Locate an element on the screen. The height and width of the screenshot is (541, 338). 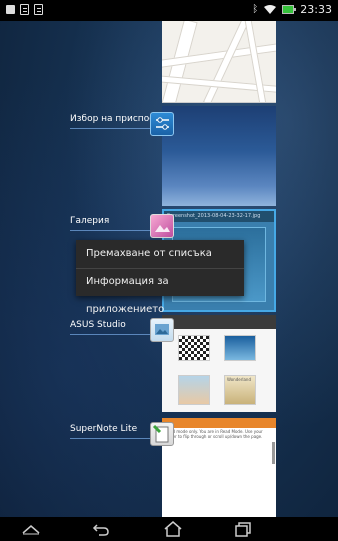
gallery-thumb-title: Screenshot_2013-08-04-23-32-17.jpg is located at coordinates (219, 216).